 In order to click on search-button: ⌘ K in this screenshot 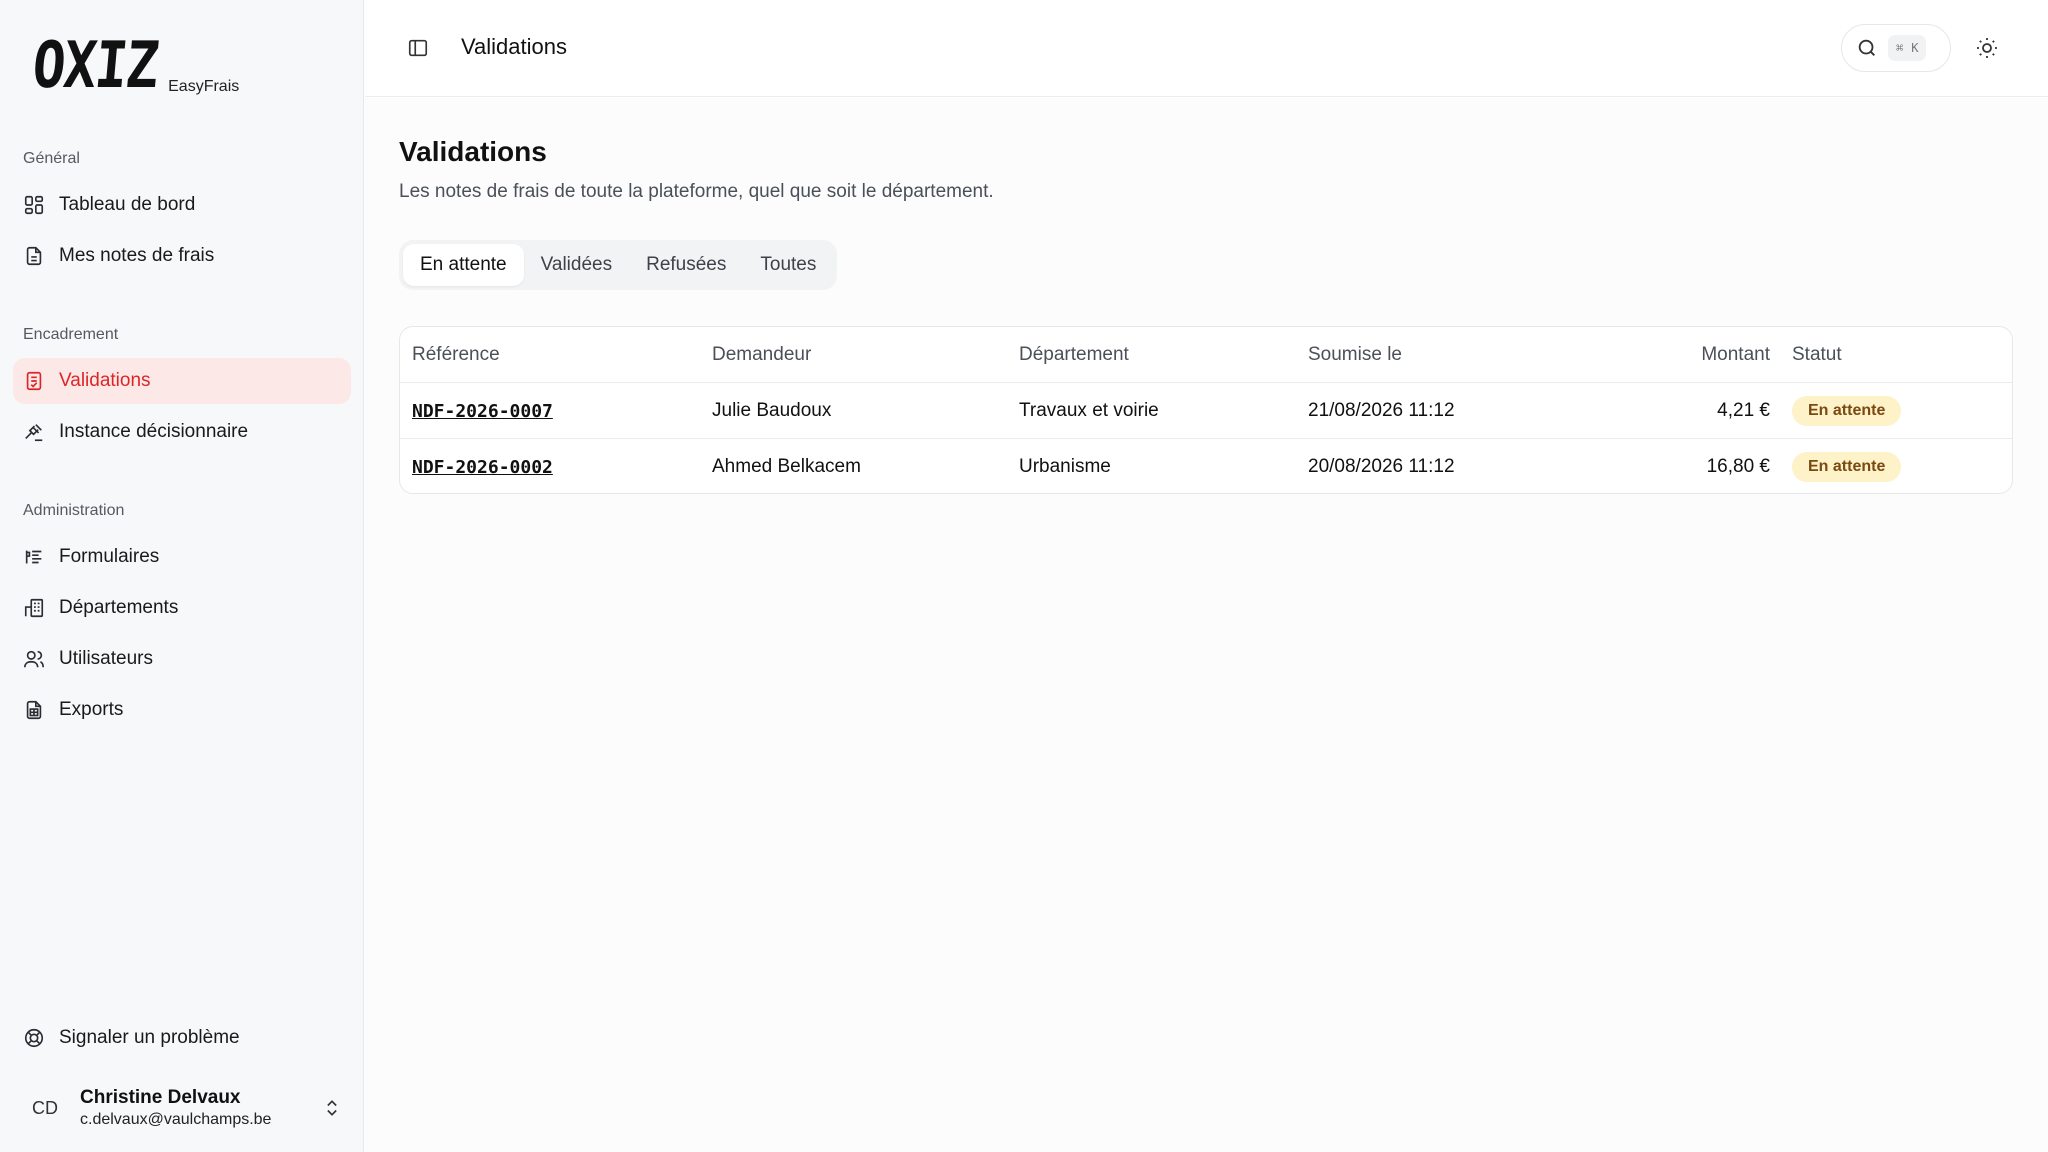, I will do `click(1896, 48)`.